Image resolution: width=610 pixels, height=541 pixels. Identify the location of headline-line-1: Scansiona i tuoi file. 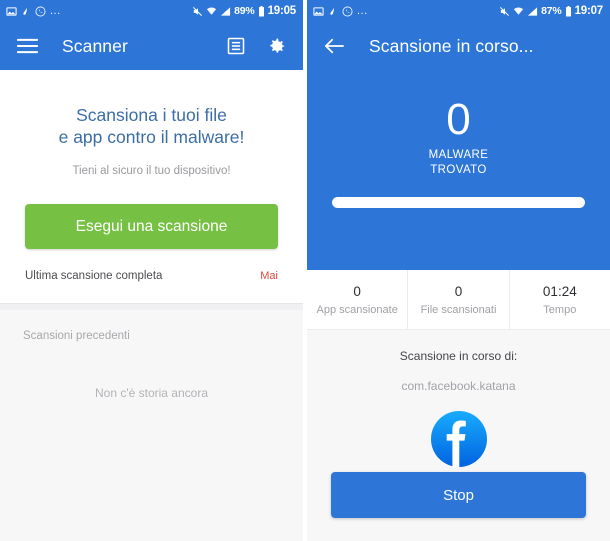
(151, 115).